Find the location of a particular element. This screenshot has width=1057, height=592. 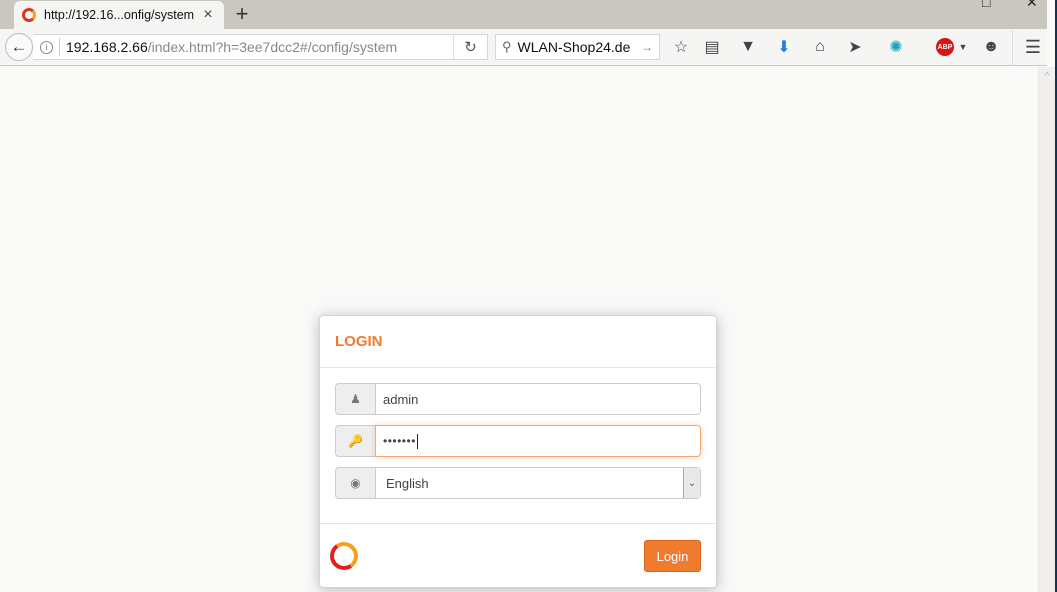

password-group: 🔑 ••••••• is located at coordinates (518, 441).